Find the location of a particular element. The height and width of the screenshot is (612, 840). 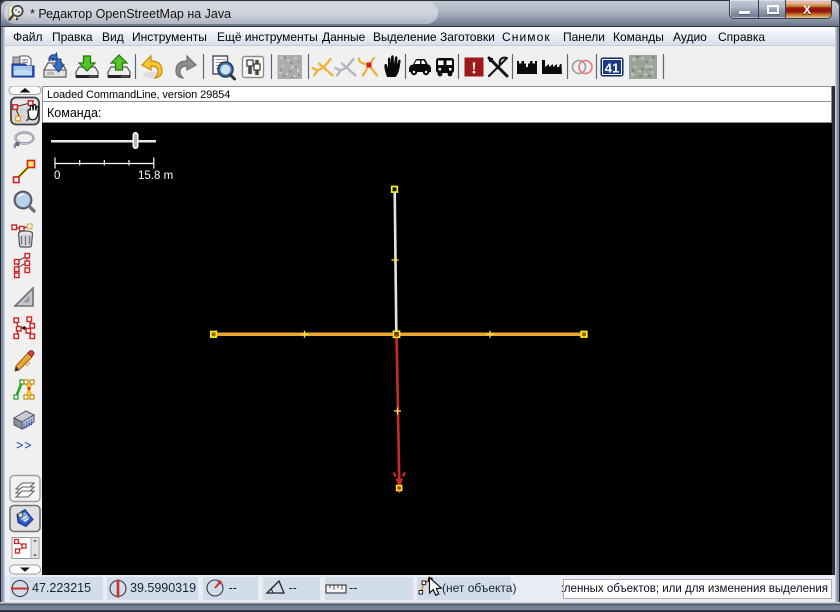

svg-text: 15.8 m is located at coordinates (155, 176).